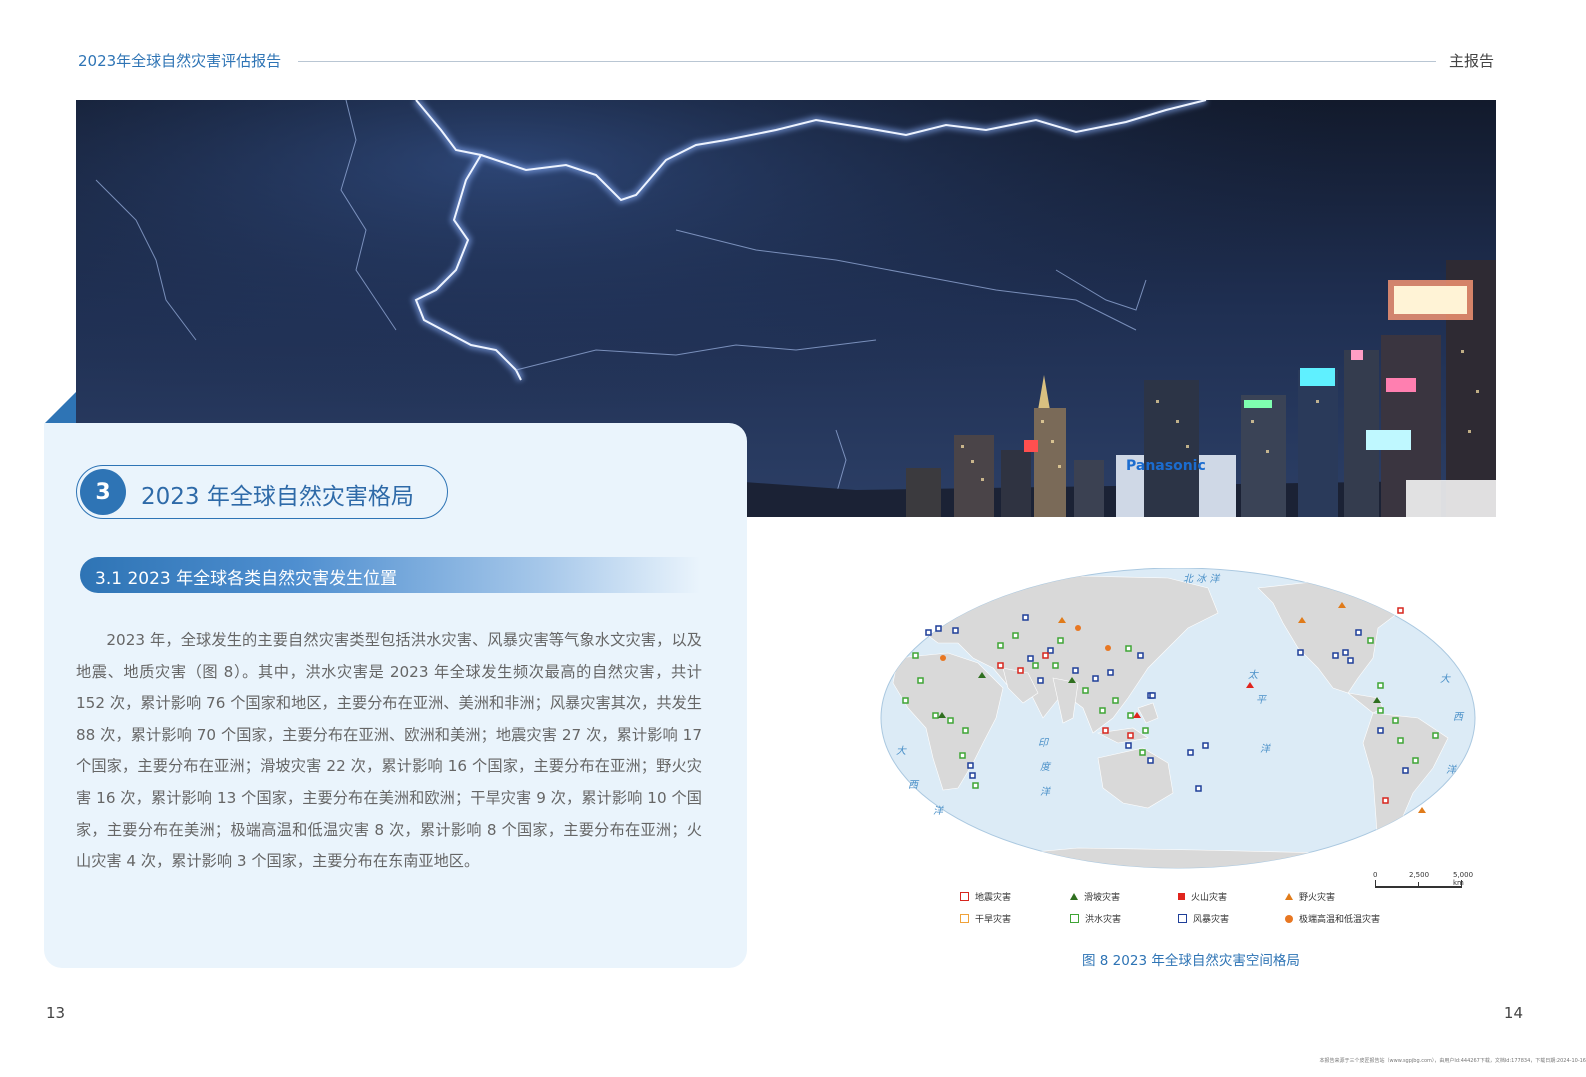  I want to click on section-label: 主报告, so click(1471, 61).